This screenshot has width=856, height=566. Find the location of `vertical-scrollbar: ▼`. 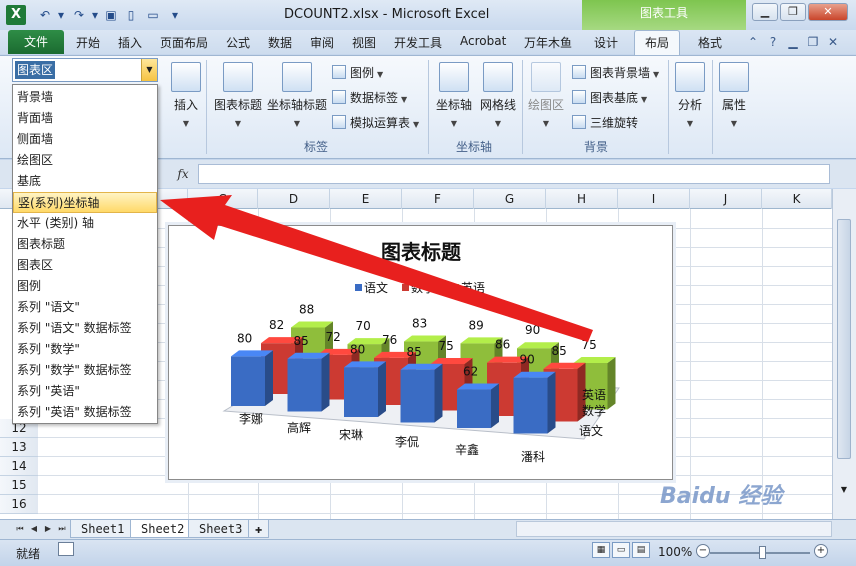

vertical-scrollbar: ▼ is located at coordinates (844, 354).